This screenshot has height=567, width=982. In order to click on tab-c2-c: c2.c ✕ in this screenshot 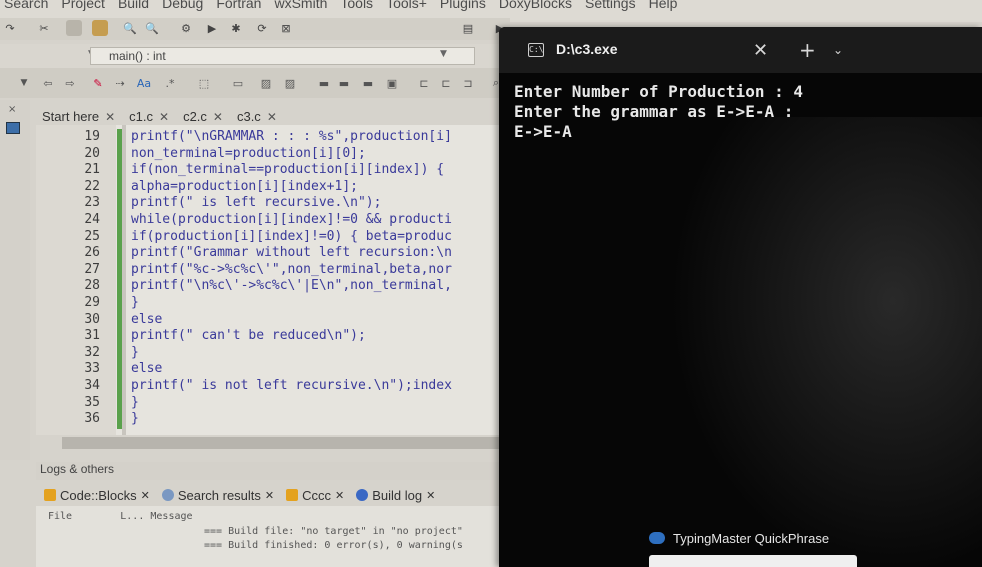, I will do `click(204, 115)`.